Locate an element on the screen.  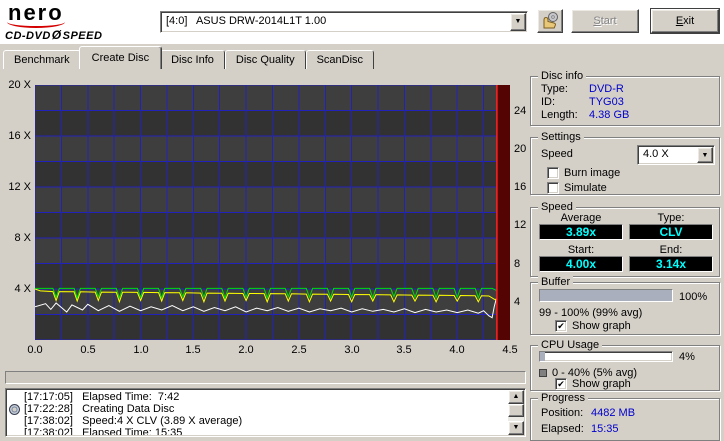
group-title: Disc info is located at coordinates (562, 76).